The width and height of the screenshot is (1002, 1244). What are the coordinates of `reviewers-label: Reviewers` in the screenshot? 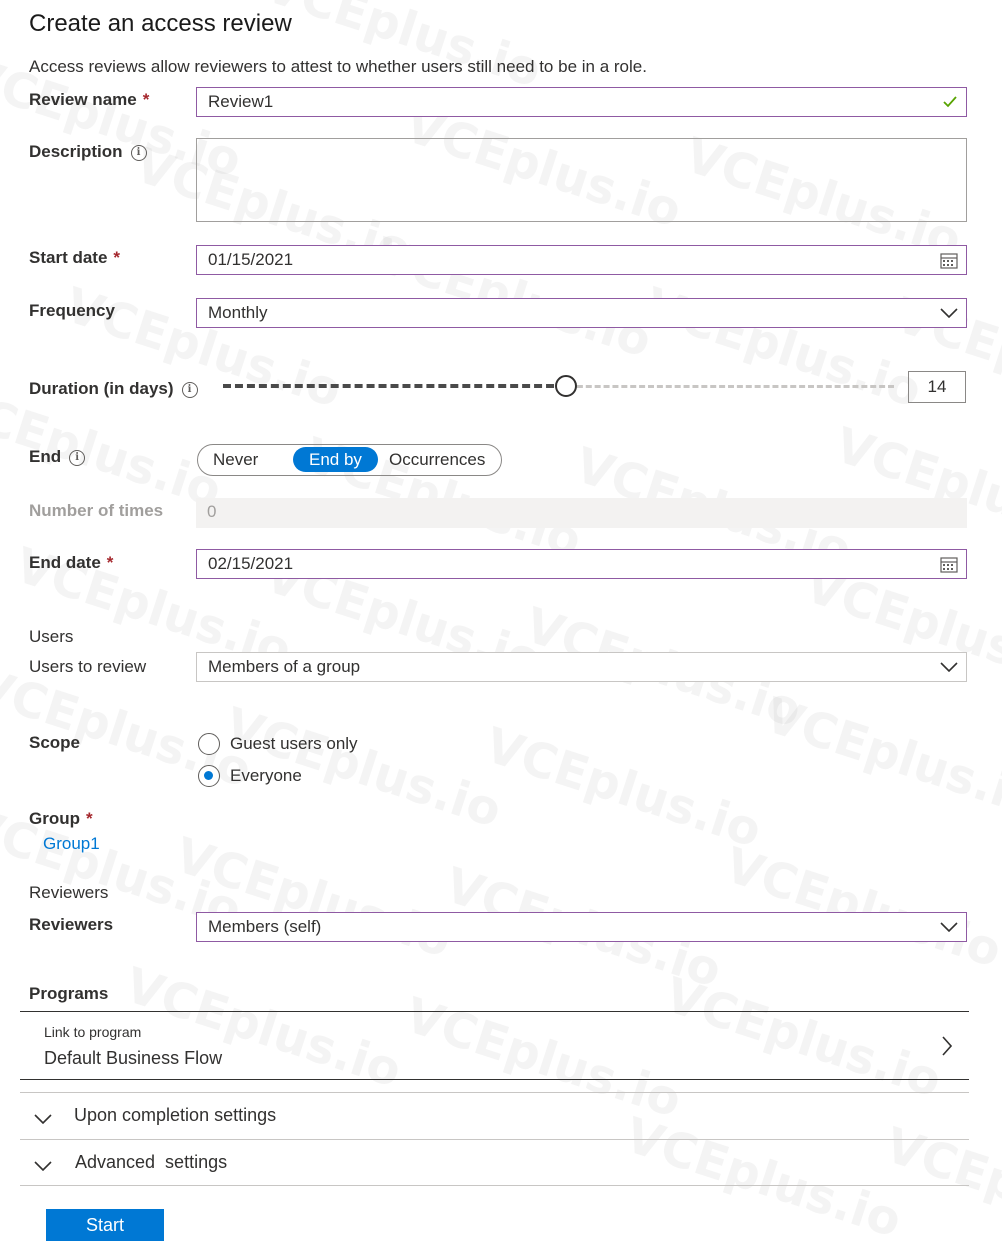 It's located at (71, 924).